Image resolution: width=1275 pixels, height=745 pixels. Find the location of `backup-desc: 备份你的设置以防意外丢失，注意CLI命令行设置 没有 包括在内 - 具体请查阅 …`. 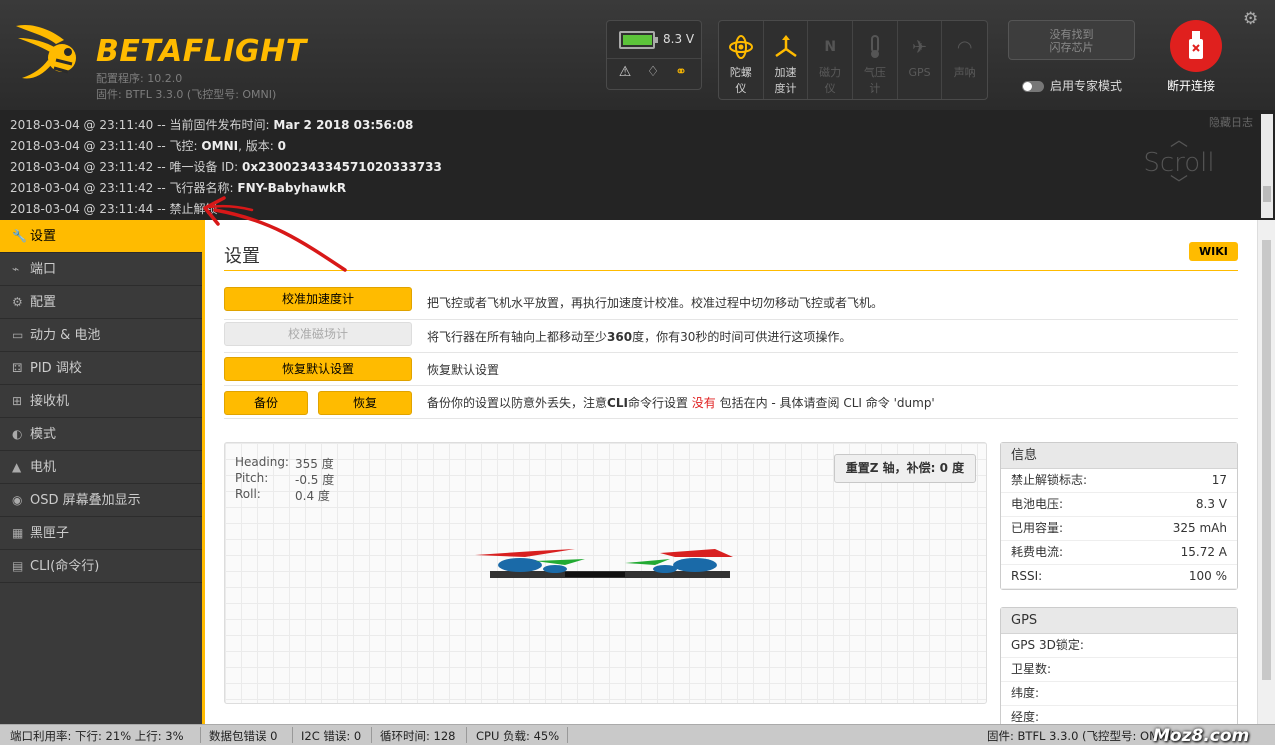

backup-desc: 备份你的设置以防意外丢失，注意CLI命令行设置 没有 包括在内 - 具体请查阅 … is located at coordinates (681, 403).